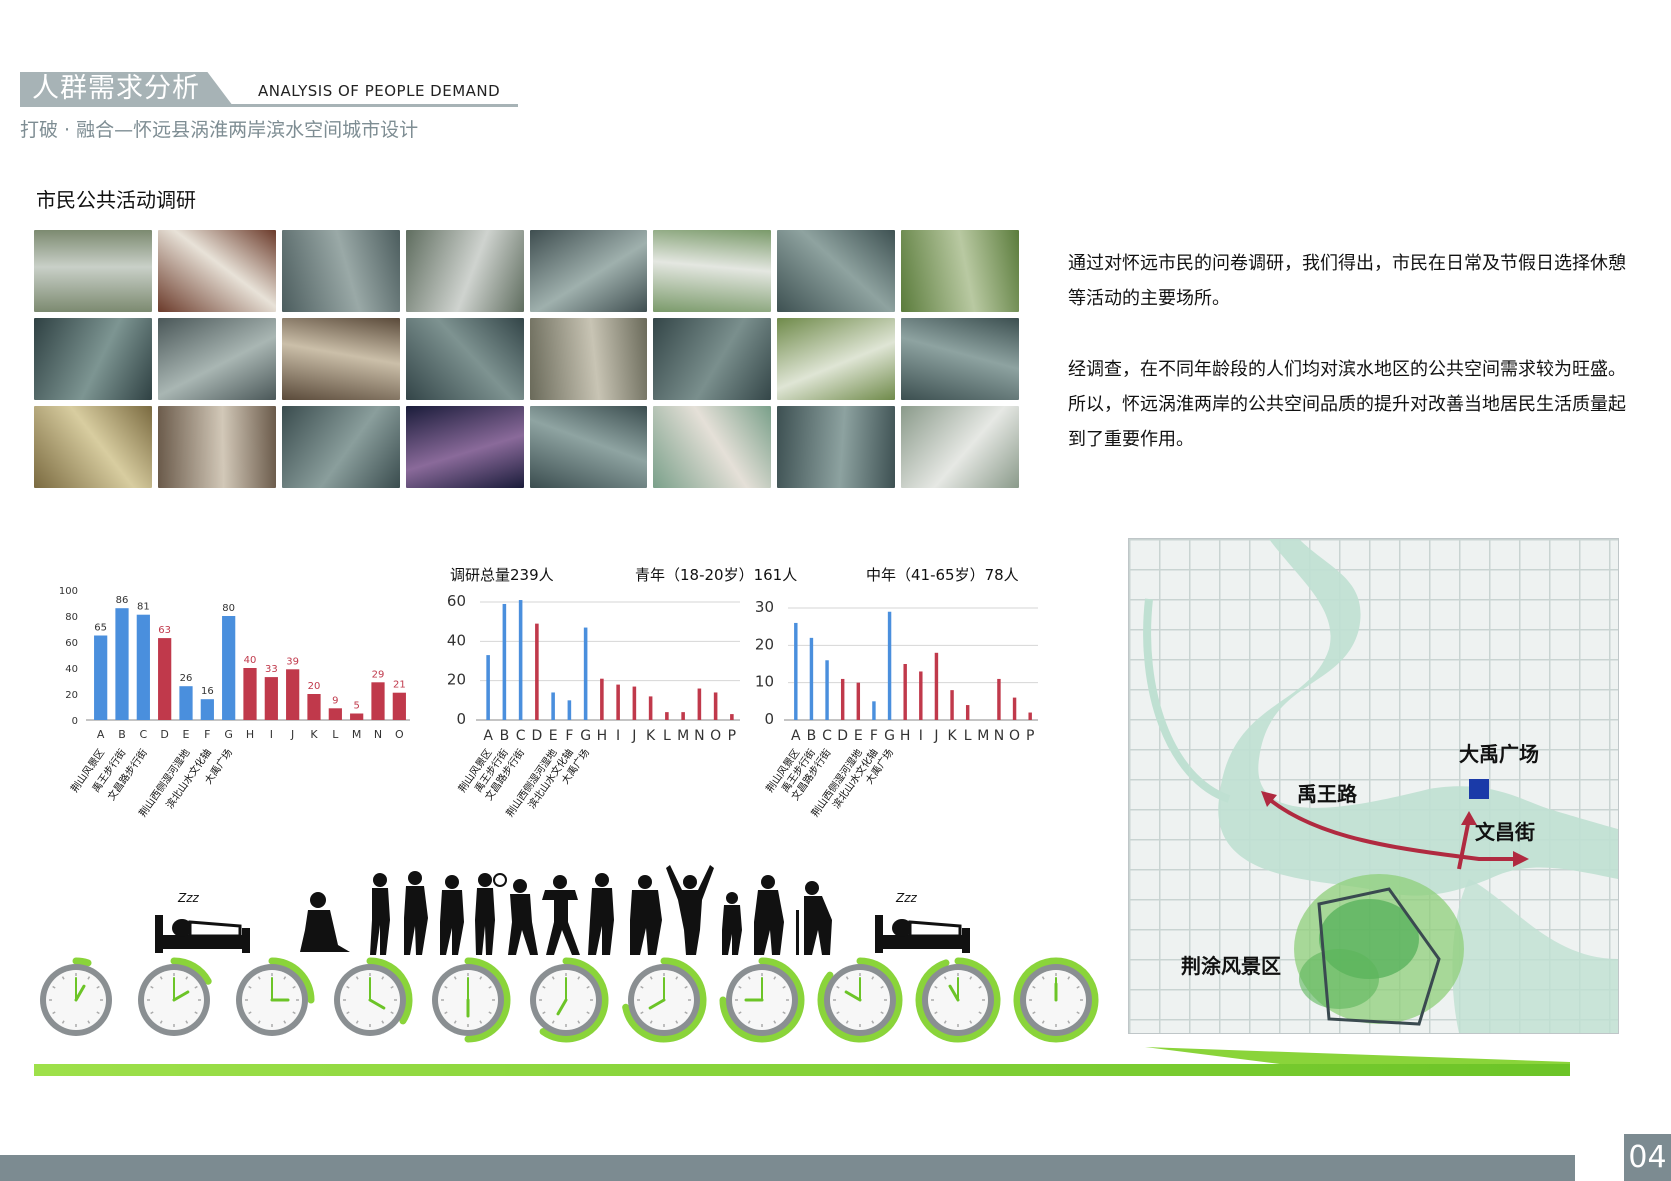  I want to click on y-tick-label: 60, so click(71, 643).